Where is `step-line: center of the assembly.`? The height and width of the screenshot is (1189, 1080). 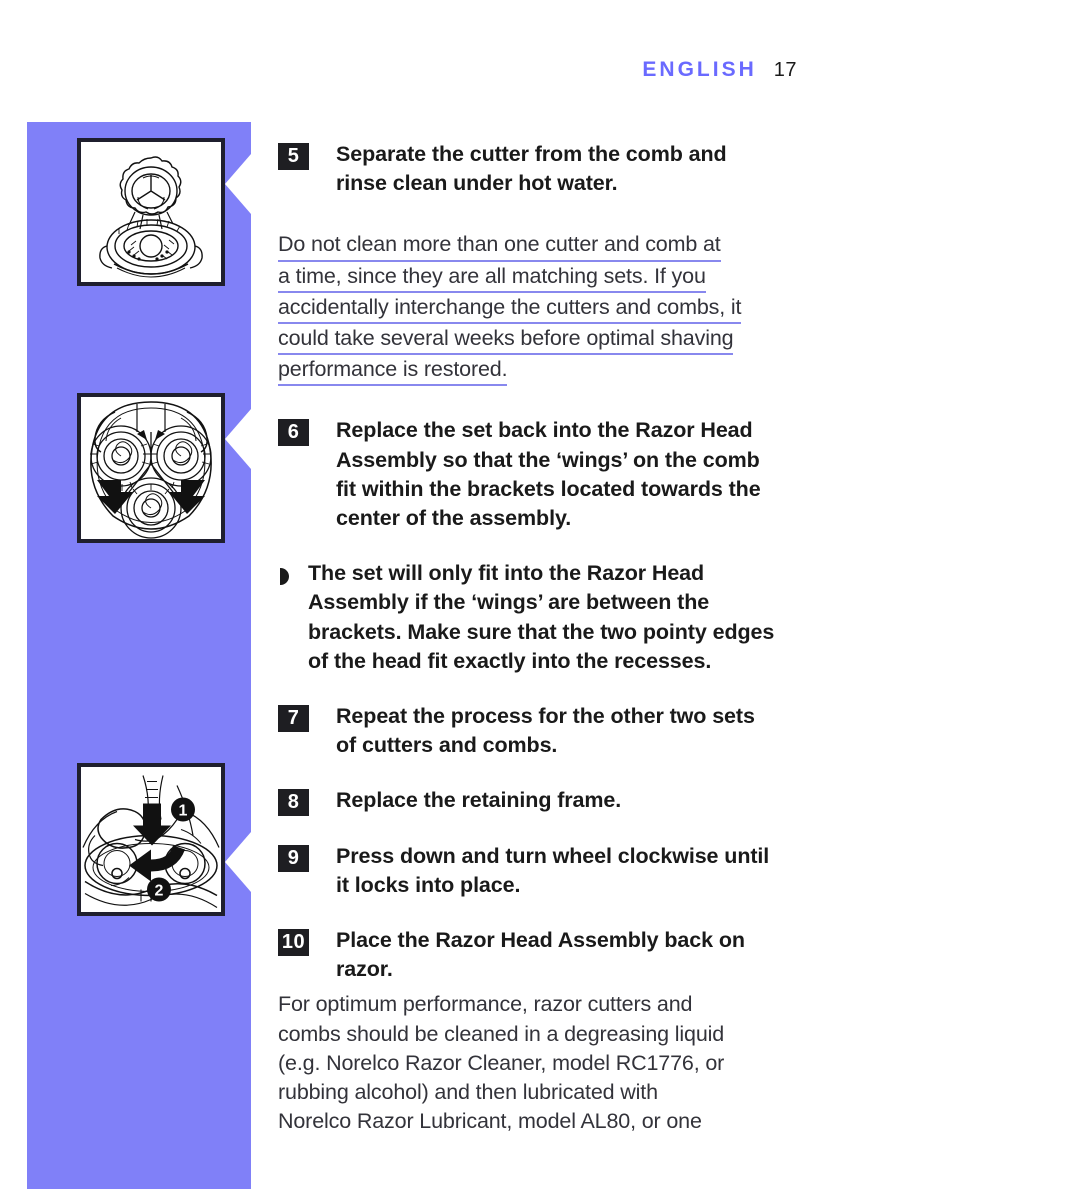
step-line: center of the assembly. is located at coordinates (454, 518).